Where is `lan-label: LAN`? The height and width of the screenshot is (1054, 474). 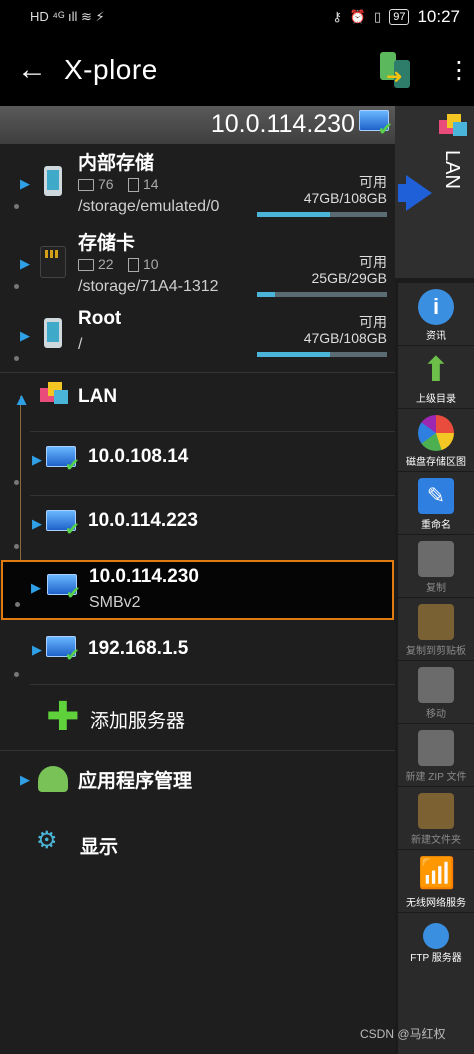
lan-label: LAN is located at coordinates (98, 396).